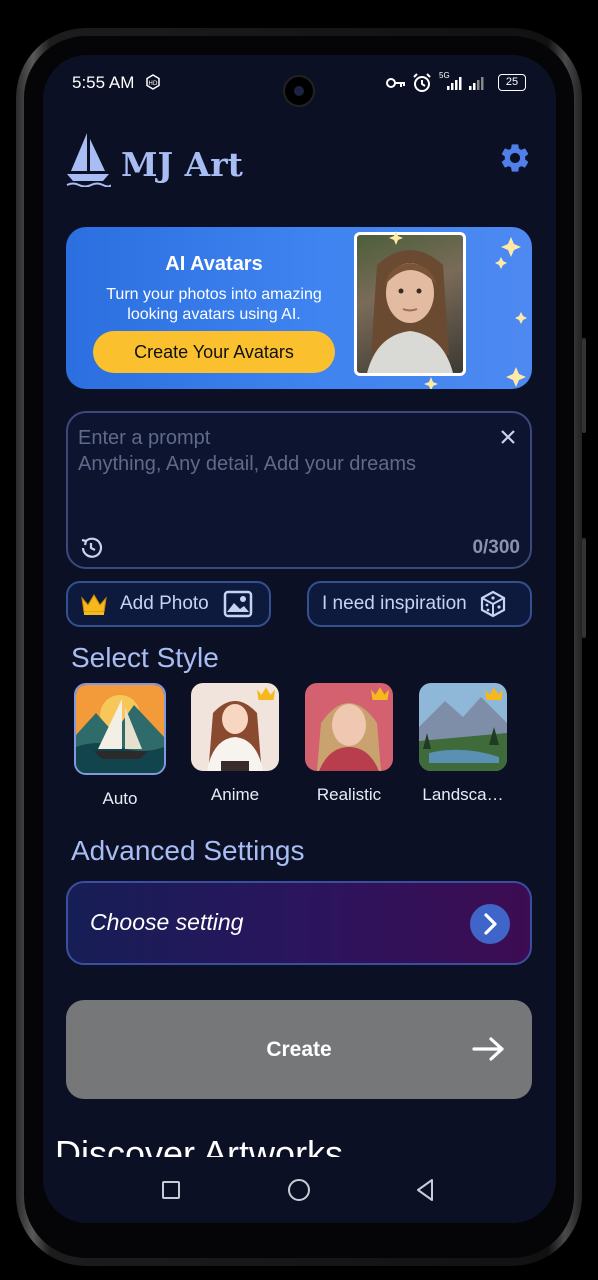 This screenshot has width=598, height=1280. I want to click on back-icon, so click(425, 1190).